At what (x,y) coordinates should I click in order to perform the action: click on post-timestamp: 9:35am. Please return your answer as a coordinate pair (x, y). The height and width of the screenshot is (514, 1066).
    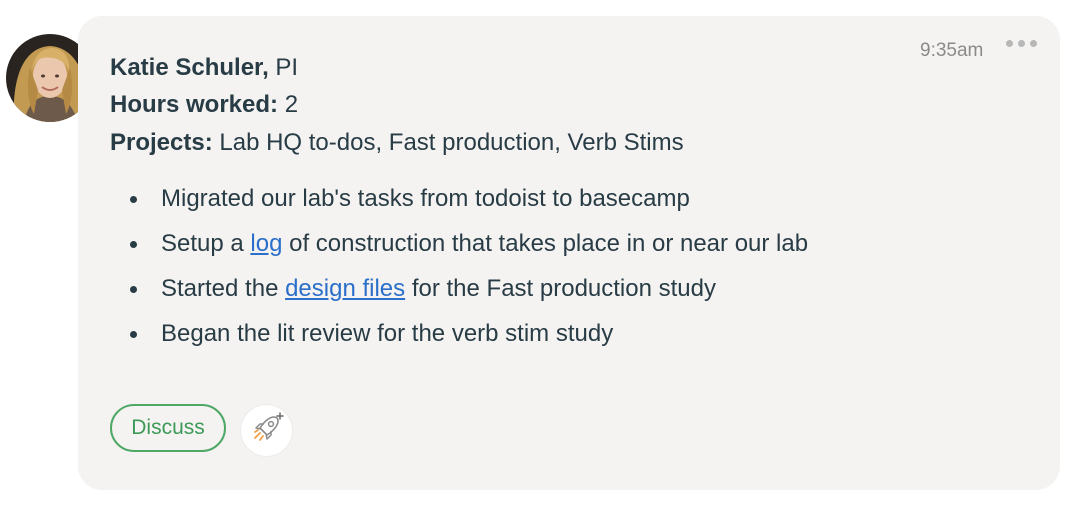
    Looking at the image, I should click on (952, 50).